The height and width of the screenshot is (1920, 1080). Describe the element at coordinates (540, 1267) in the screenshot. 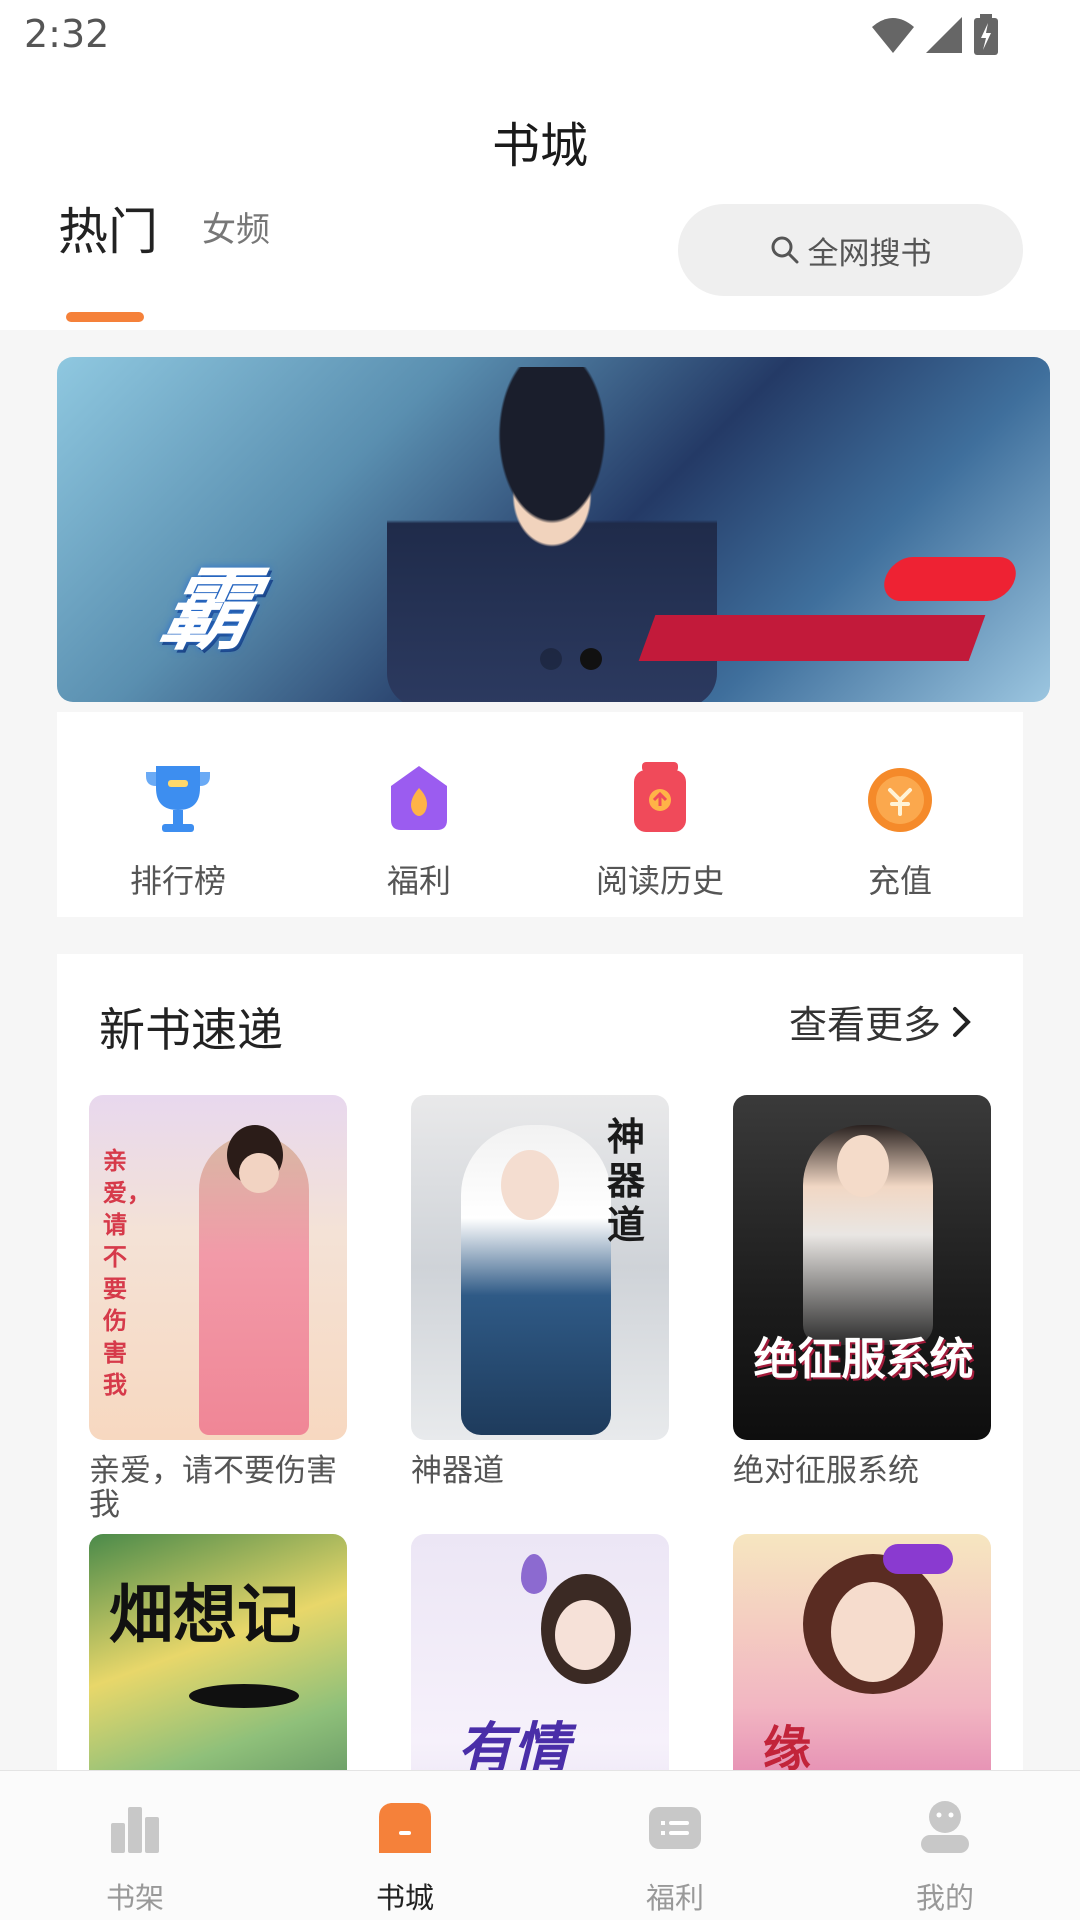

I see `book-cover: 神器道` at that location.